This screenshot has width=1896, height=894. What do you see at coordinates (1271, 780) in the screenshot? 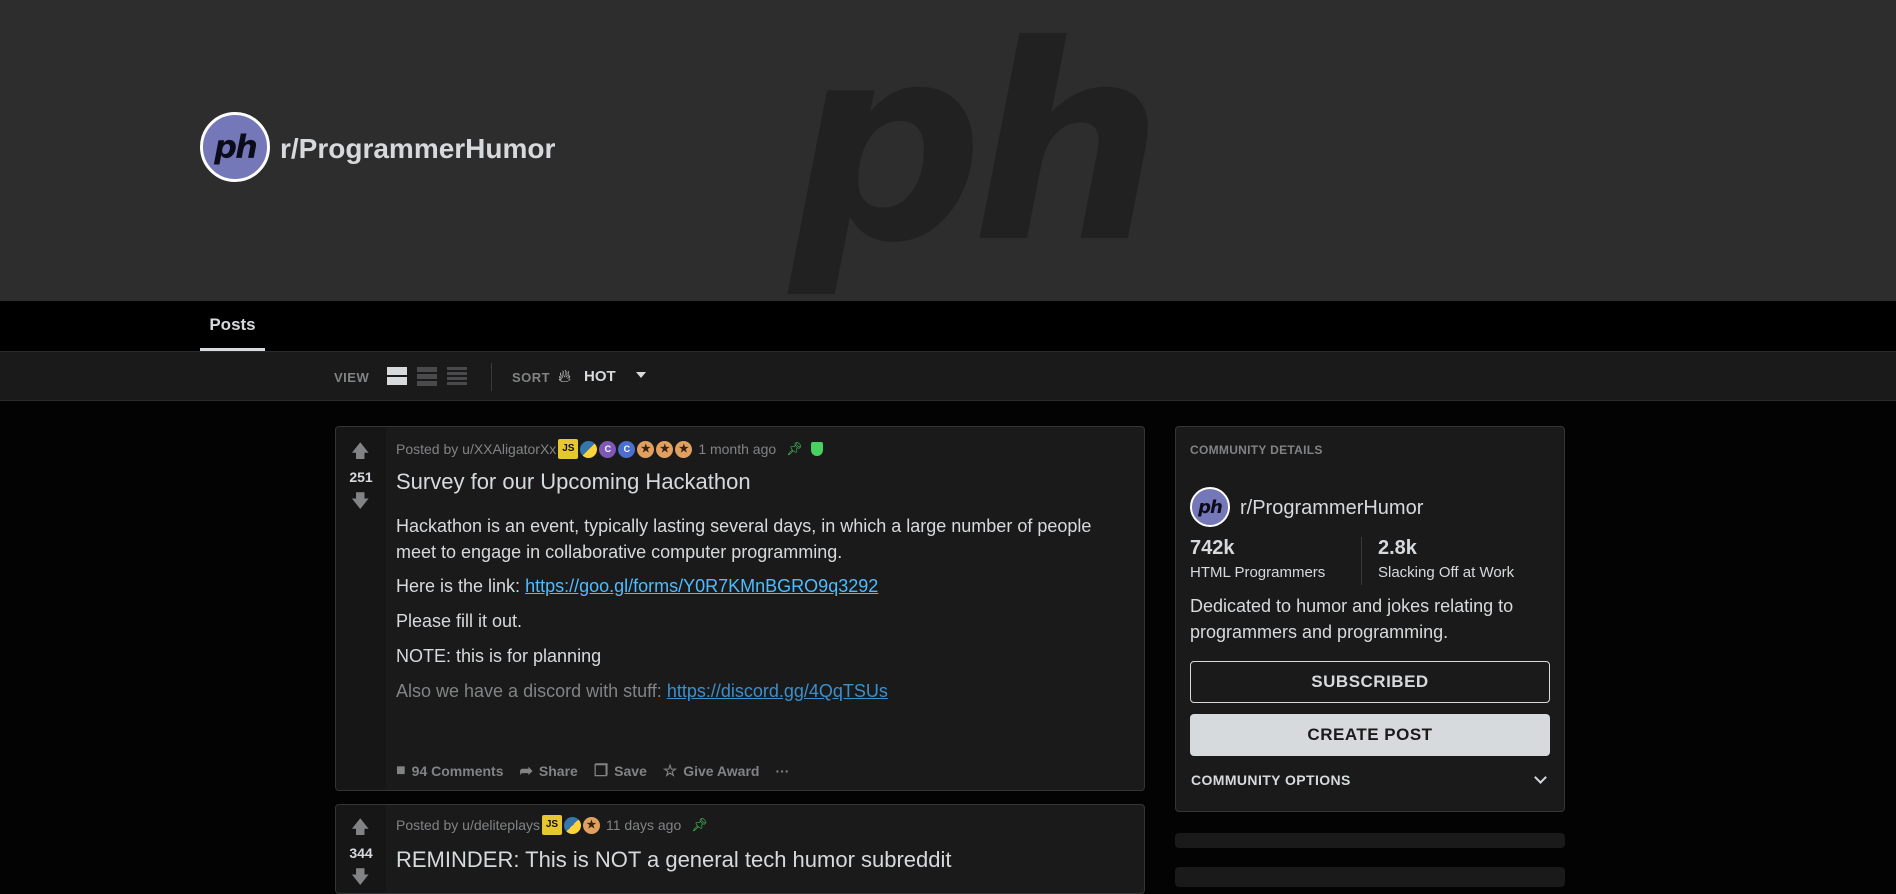
I see `community-options-toggle: COMMUNITY OPTIONS` at bounding box center [1271, 780].